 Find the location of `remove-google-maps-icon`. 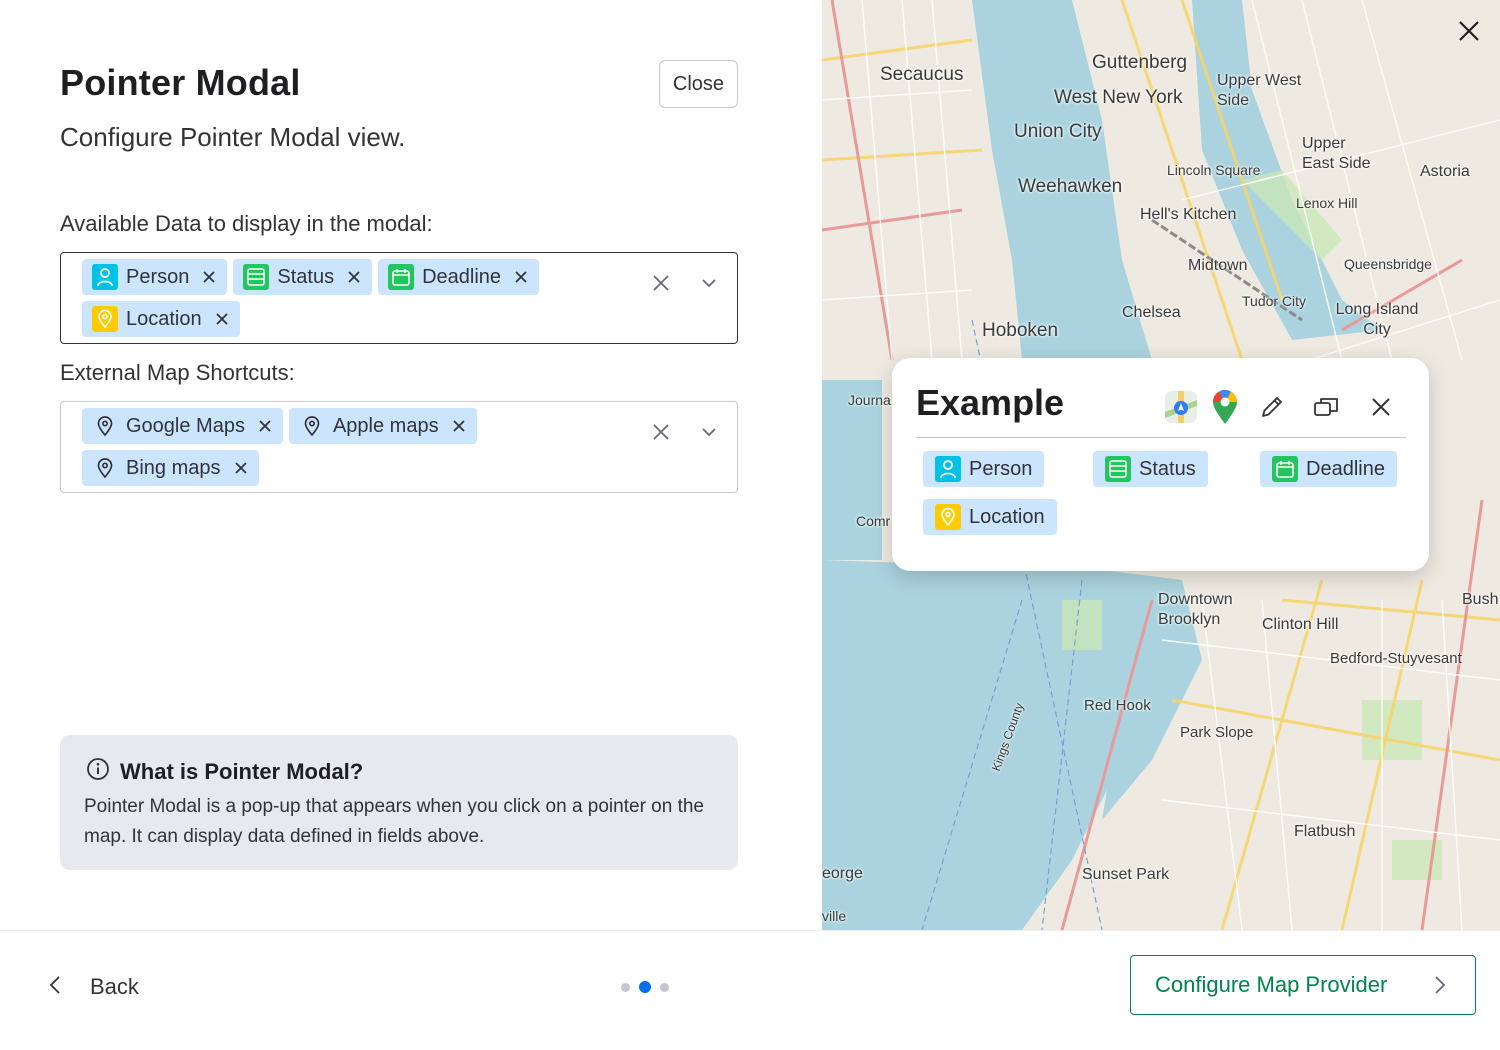

remove-google-maps-icon is located at coordinates (265, 426).